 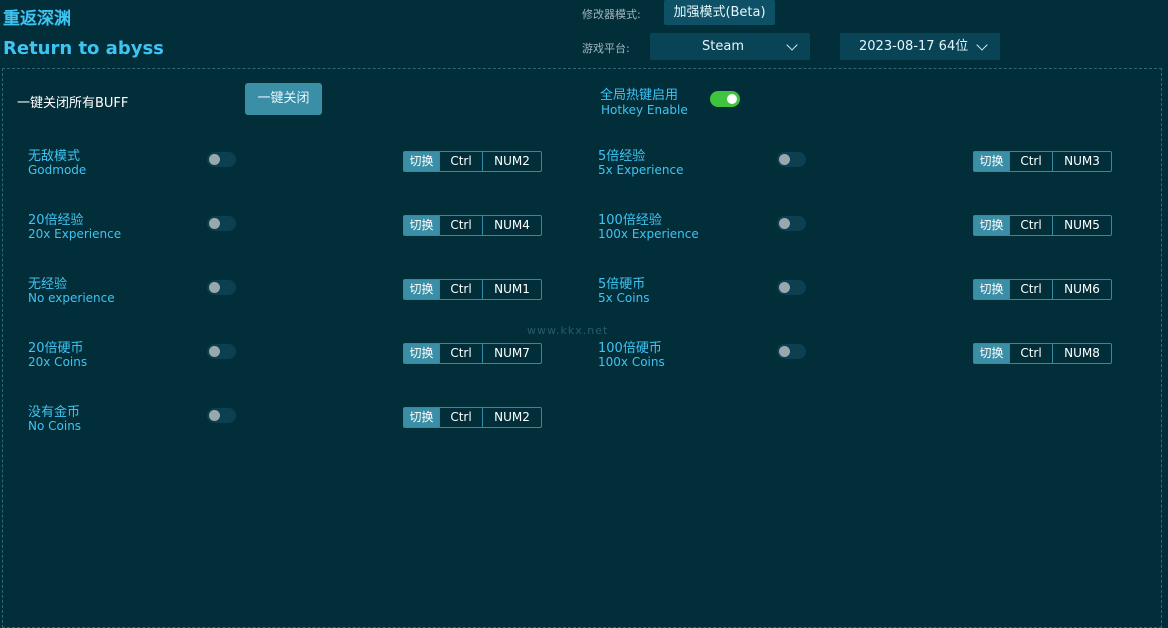 What do you see at coordinates (719, 12) in the screenshot?
I see `mode-button: 加强模式(Beta)` at bounding box center [719, 12].